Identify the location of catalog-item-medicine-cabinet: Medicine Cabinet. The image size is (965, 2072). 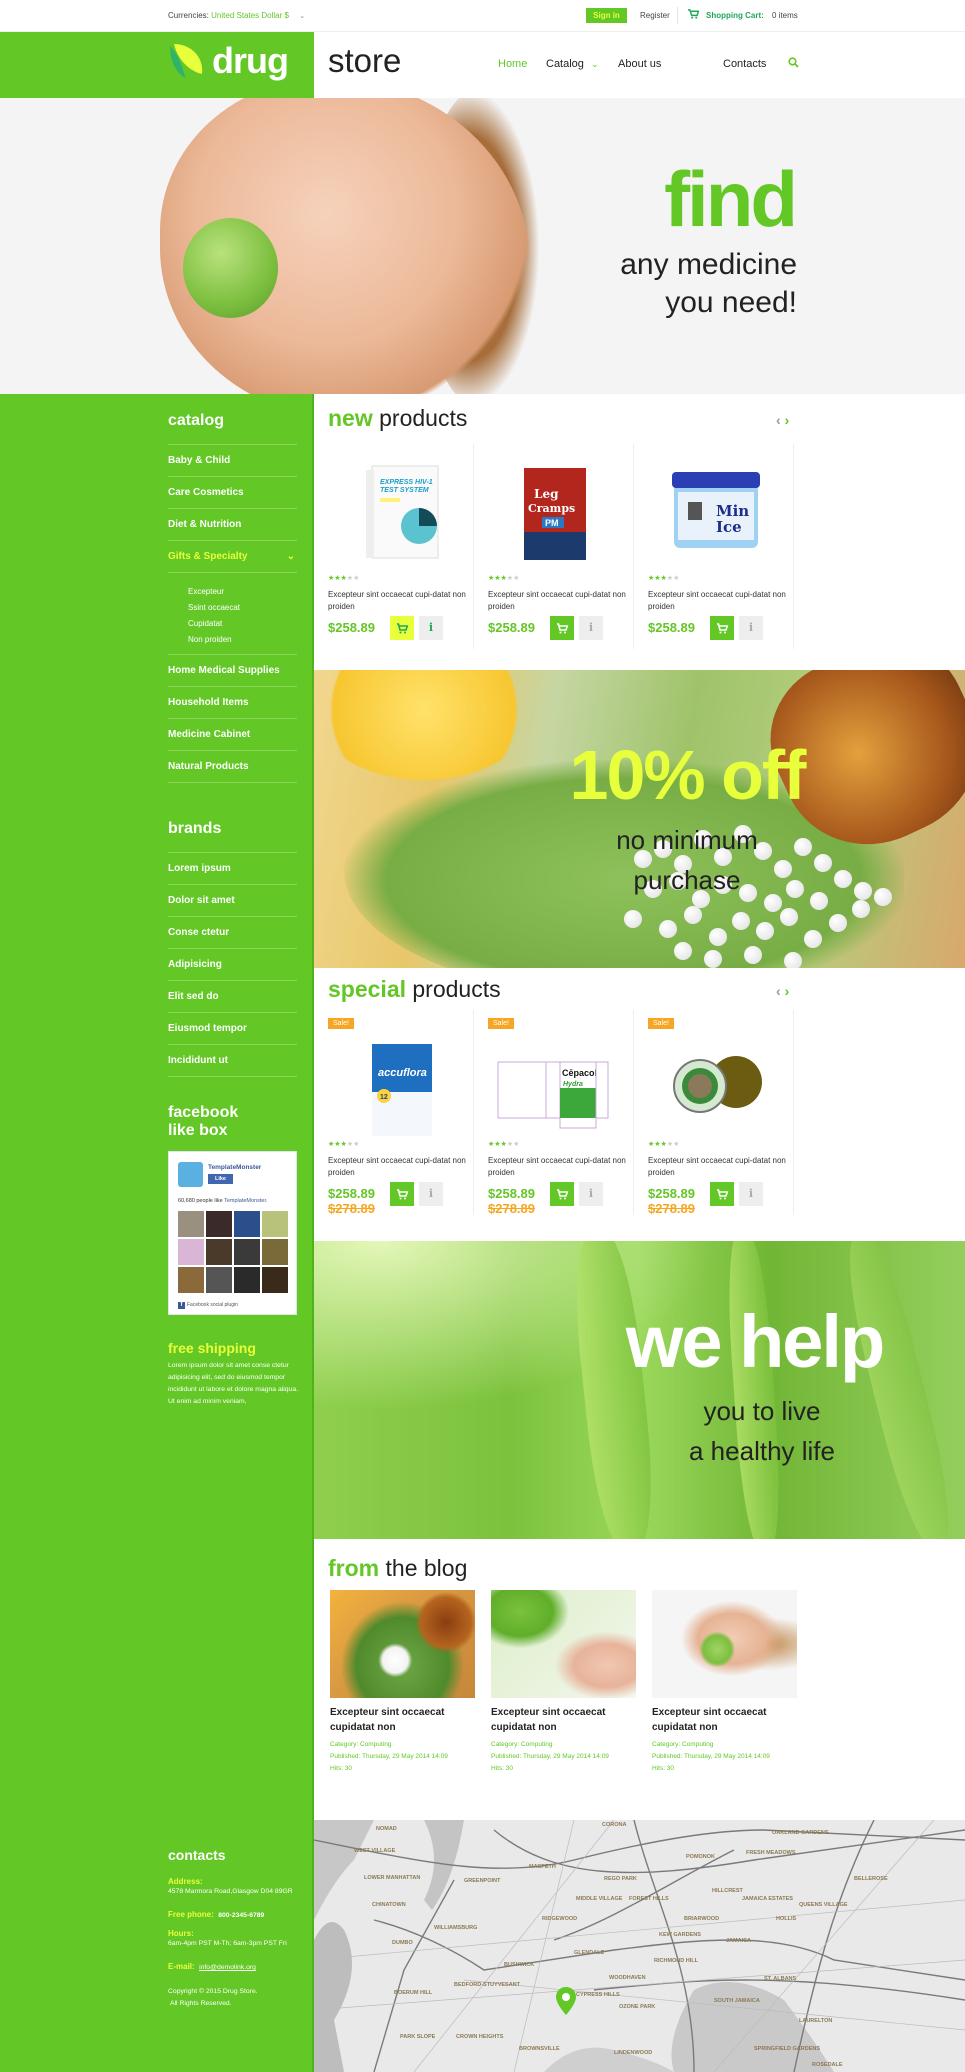
(232, 735).